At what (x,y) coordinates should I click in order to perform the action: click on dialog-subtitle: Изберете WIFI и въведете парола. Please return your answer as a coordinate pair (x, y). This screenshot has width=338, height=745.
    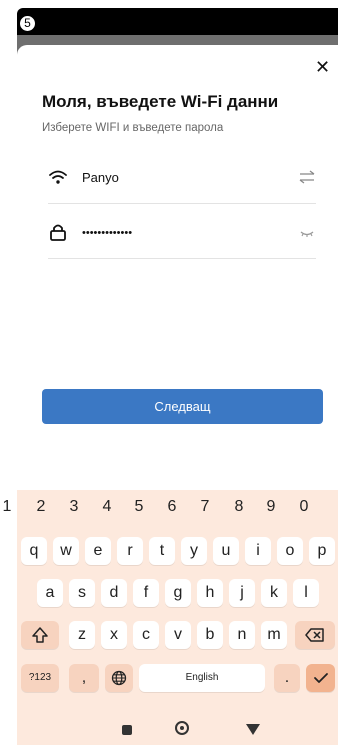
    Looking at the image, I should click on (133, 128).